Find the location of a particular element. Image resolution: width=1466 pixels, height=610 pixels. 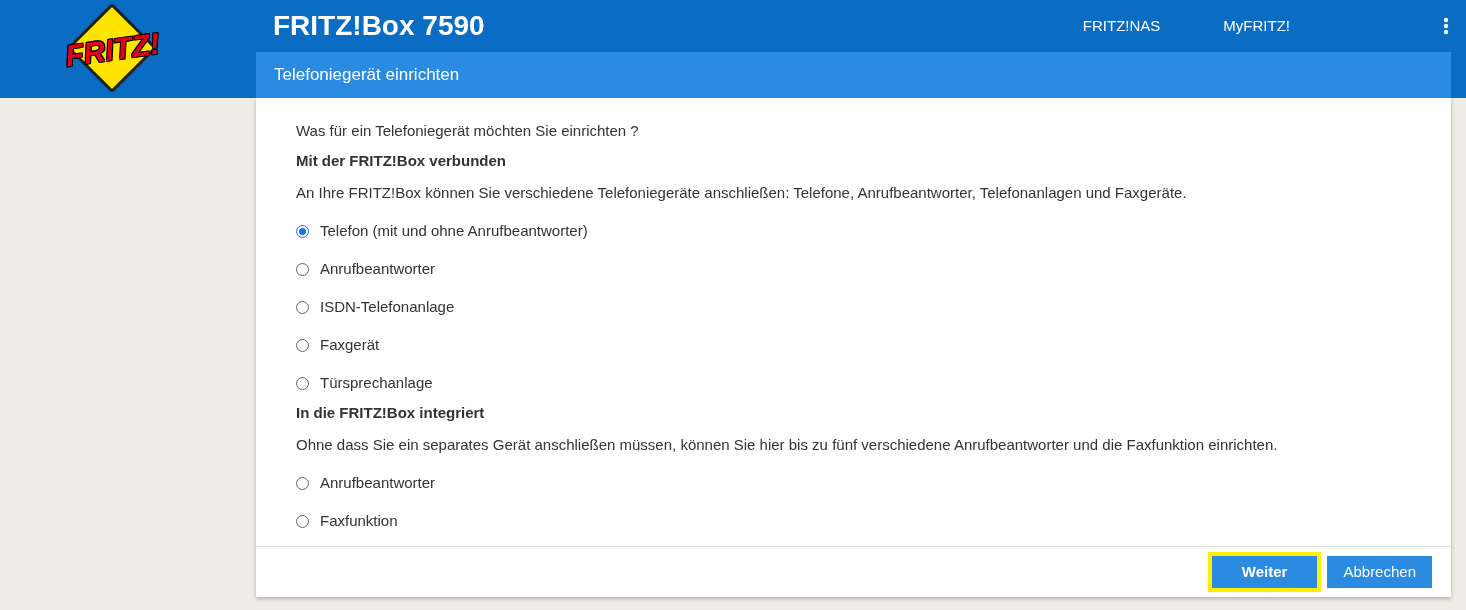

radio-option: Türsprechanlage is located at coordinates (364, 383).